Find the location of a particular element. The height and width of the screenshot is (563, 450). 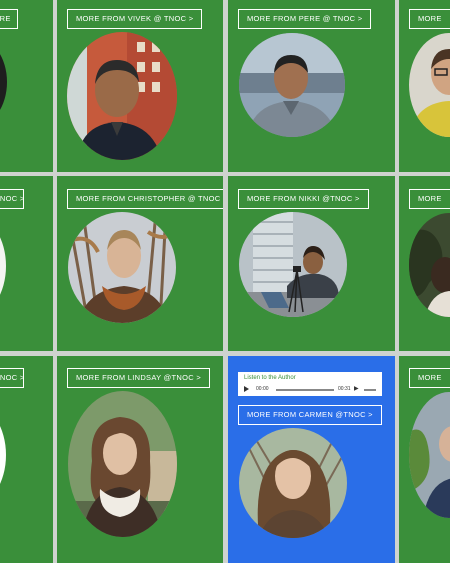

lindsay-portrait is located at coordinates (122, 464).